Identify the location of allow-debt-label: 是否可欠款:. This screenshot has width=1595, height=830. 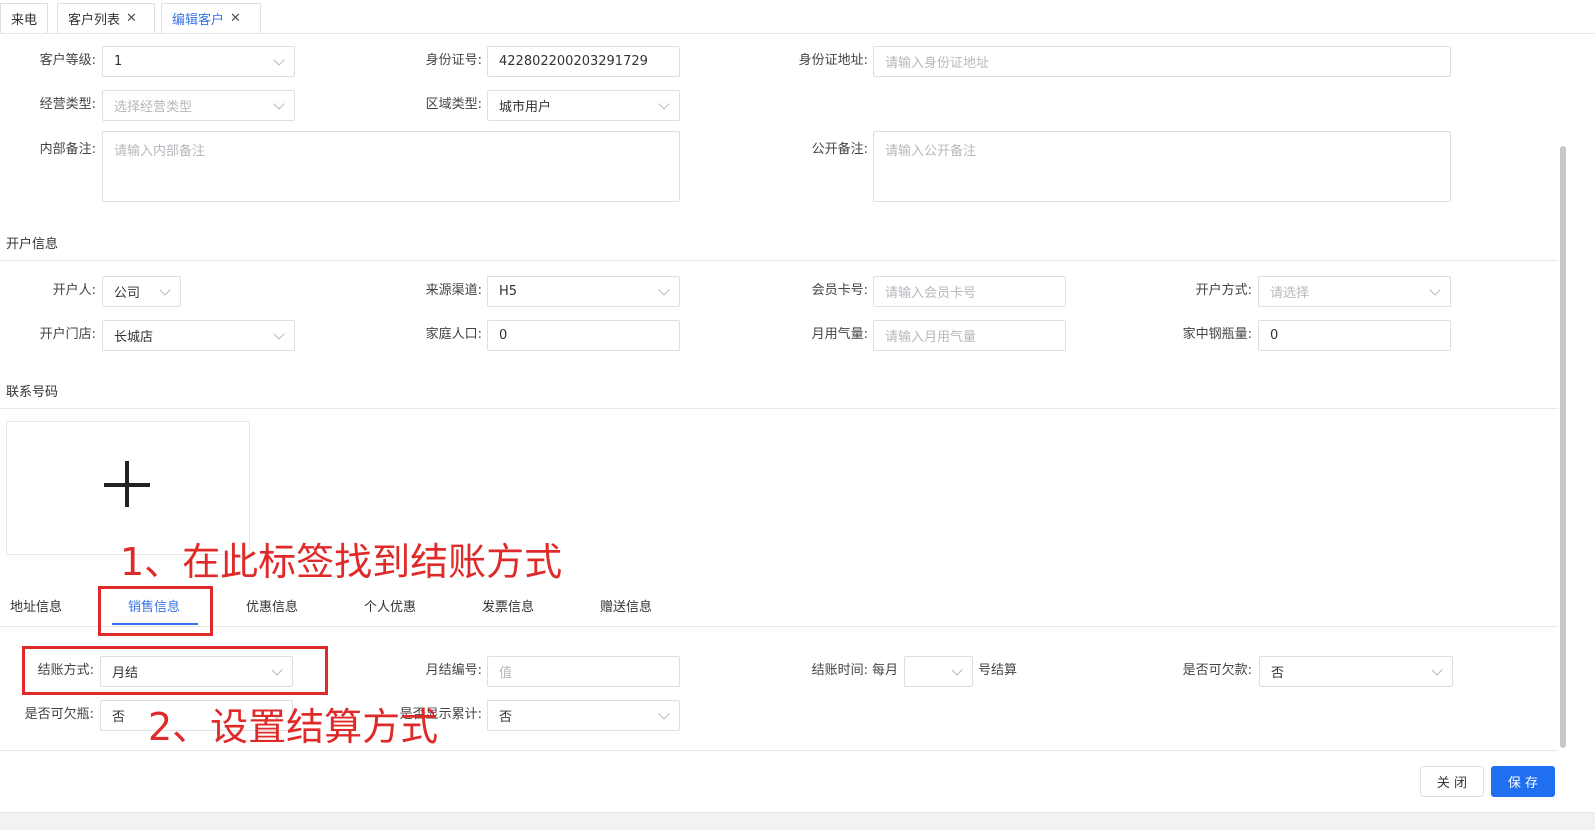
(1217, 670).